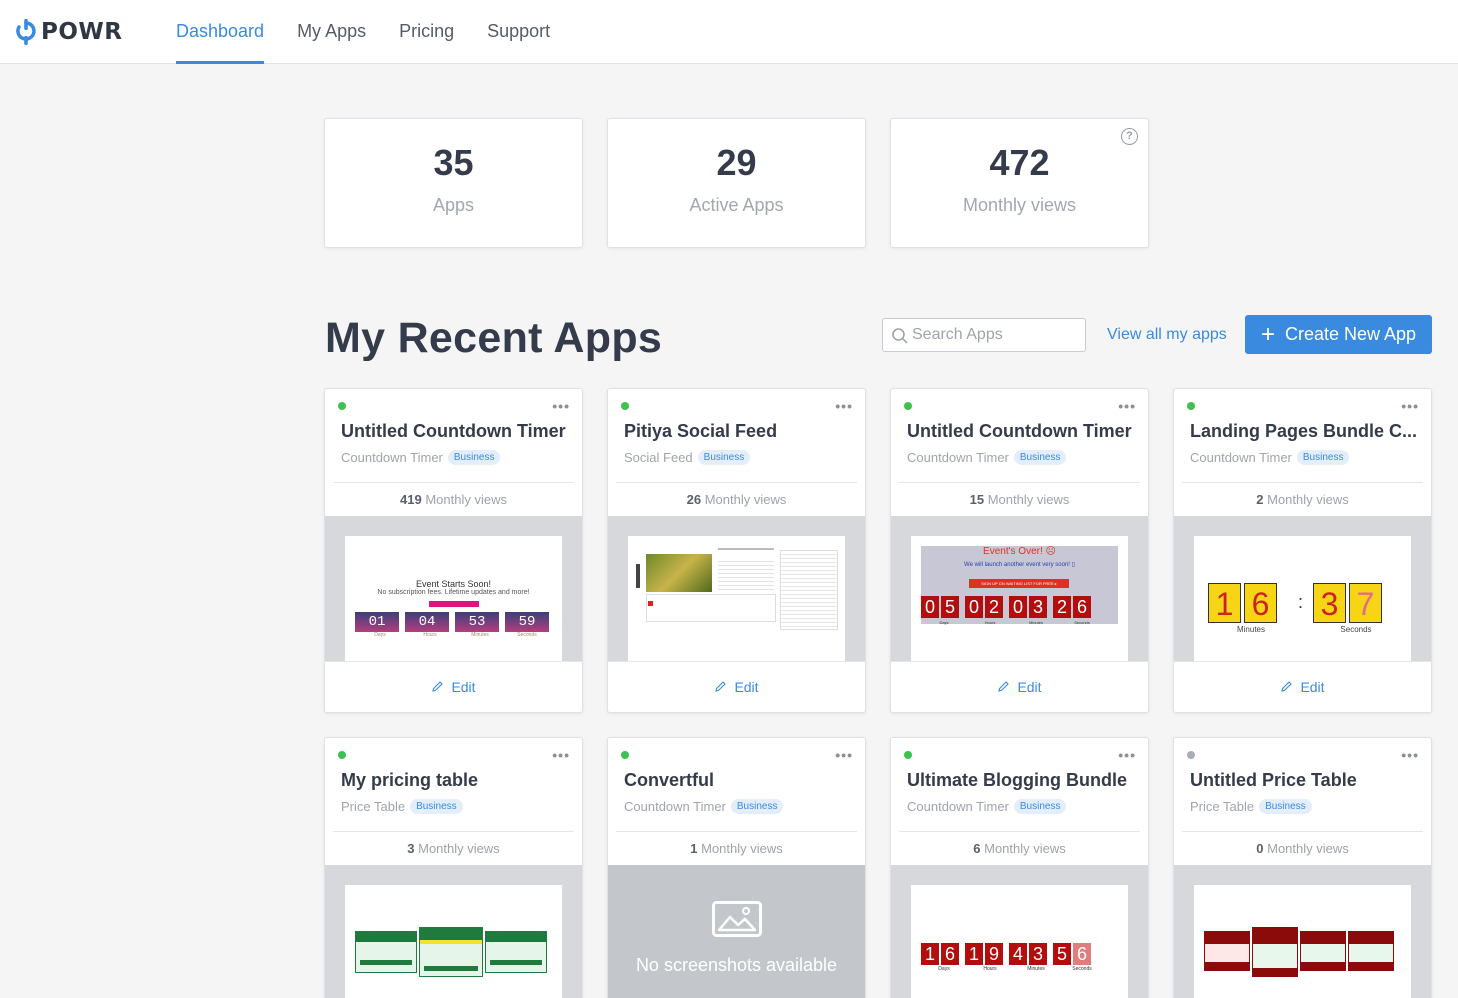 Image resolution: width=1458 pixels, height=998 pixels. What do you see at coordinates (997, 335) in the screenshot?
I see `search-input` at bounding box center [997, 335].